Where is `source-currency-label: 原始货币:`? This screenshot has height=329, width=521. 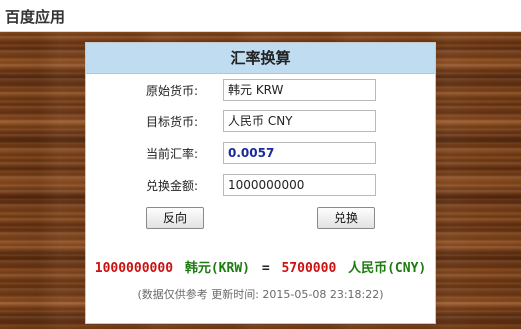
source-currency-label: 原始货币: is located at coordinates (172, 91).